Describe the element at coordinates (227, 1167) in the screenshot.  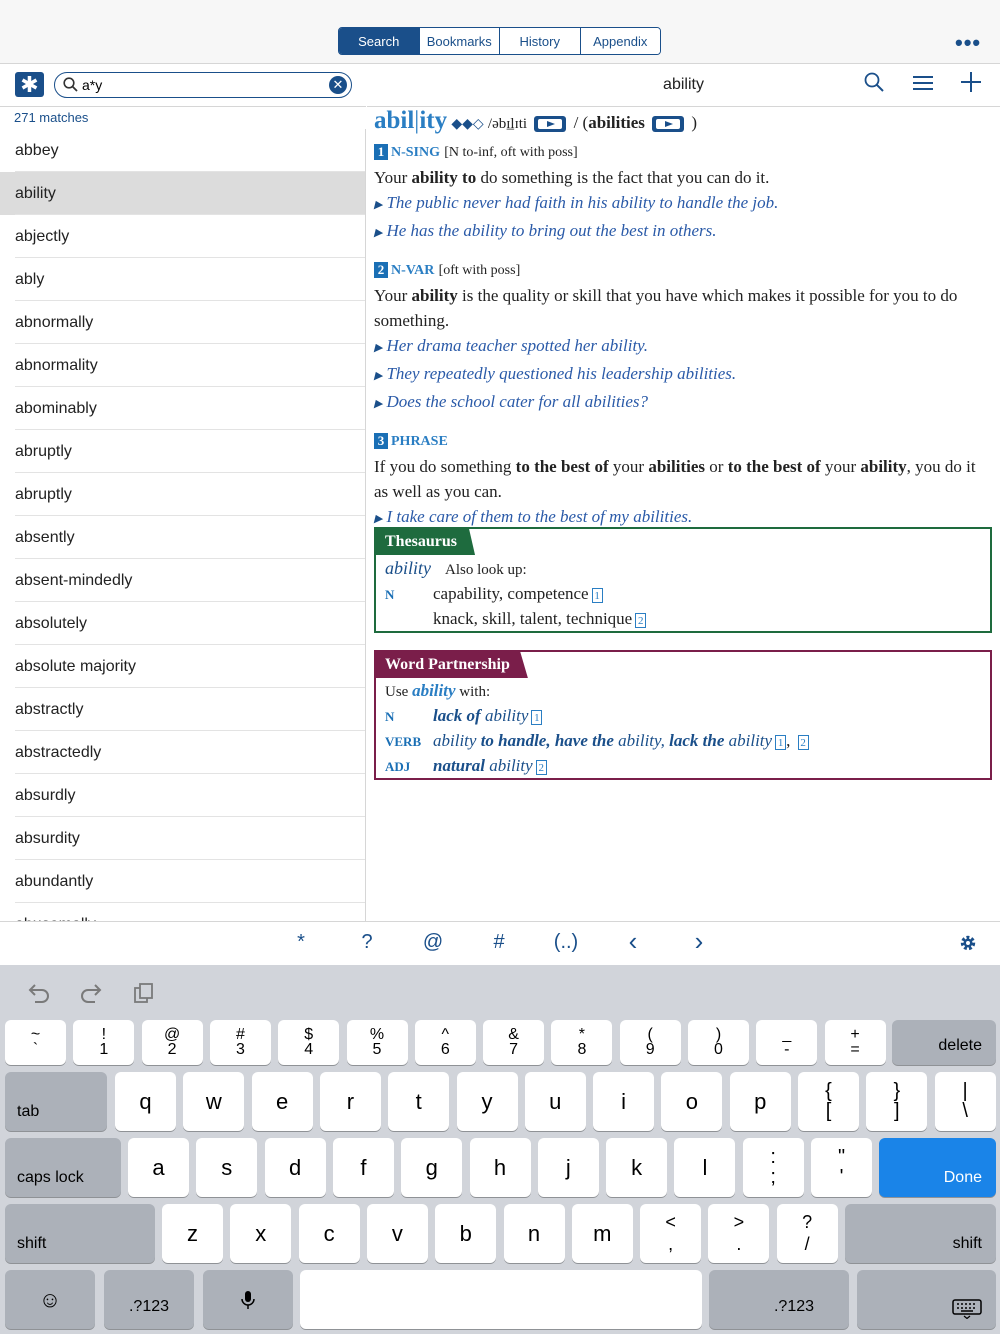
I see `key-s: s` at that location.